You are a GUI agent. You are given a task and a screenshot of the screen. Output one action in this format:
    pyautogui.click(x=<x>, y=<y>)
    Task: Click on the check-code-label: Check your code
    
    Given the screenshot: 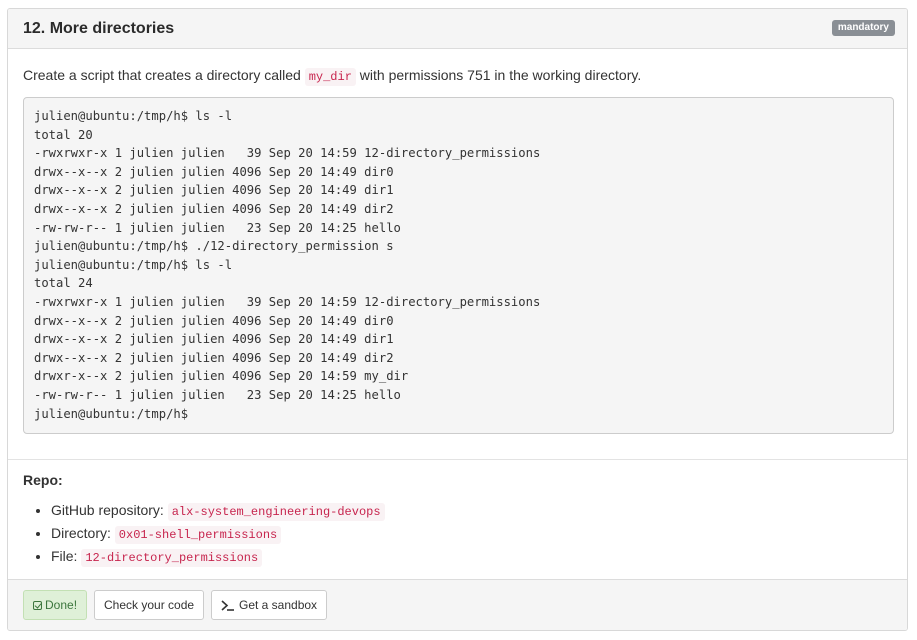 What is the action you would take?
    pyautogui.click(x=149, y=605)
    